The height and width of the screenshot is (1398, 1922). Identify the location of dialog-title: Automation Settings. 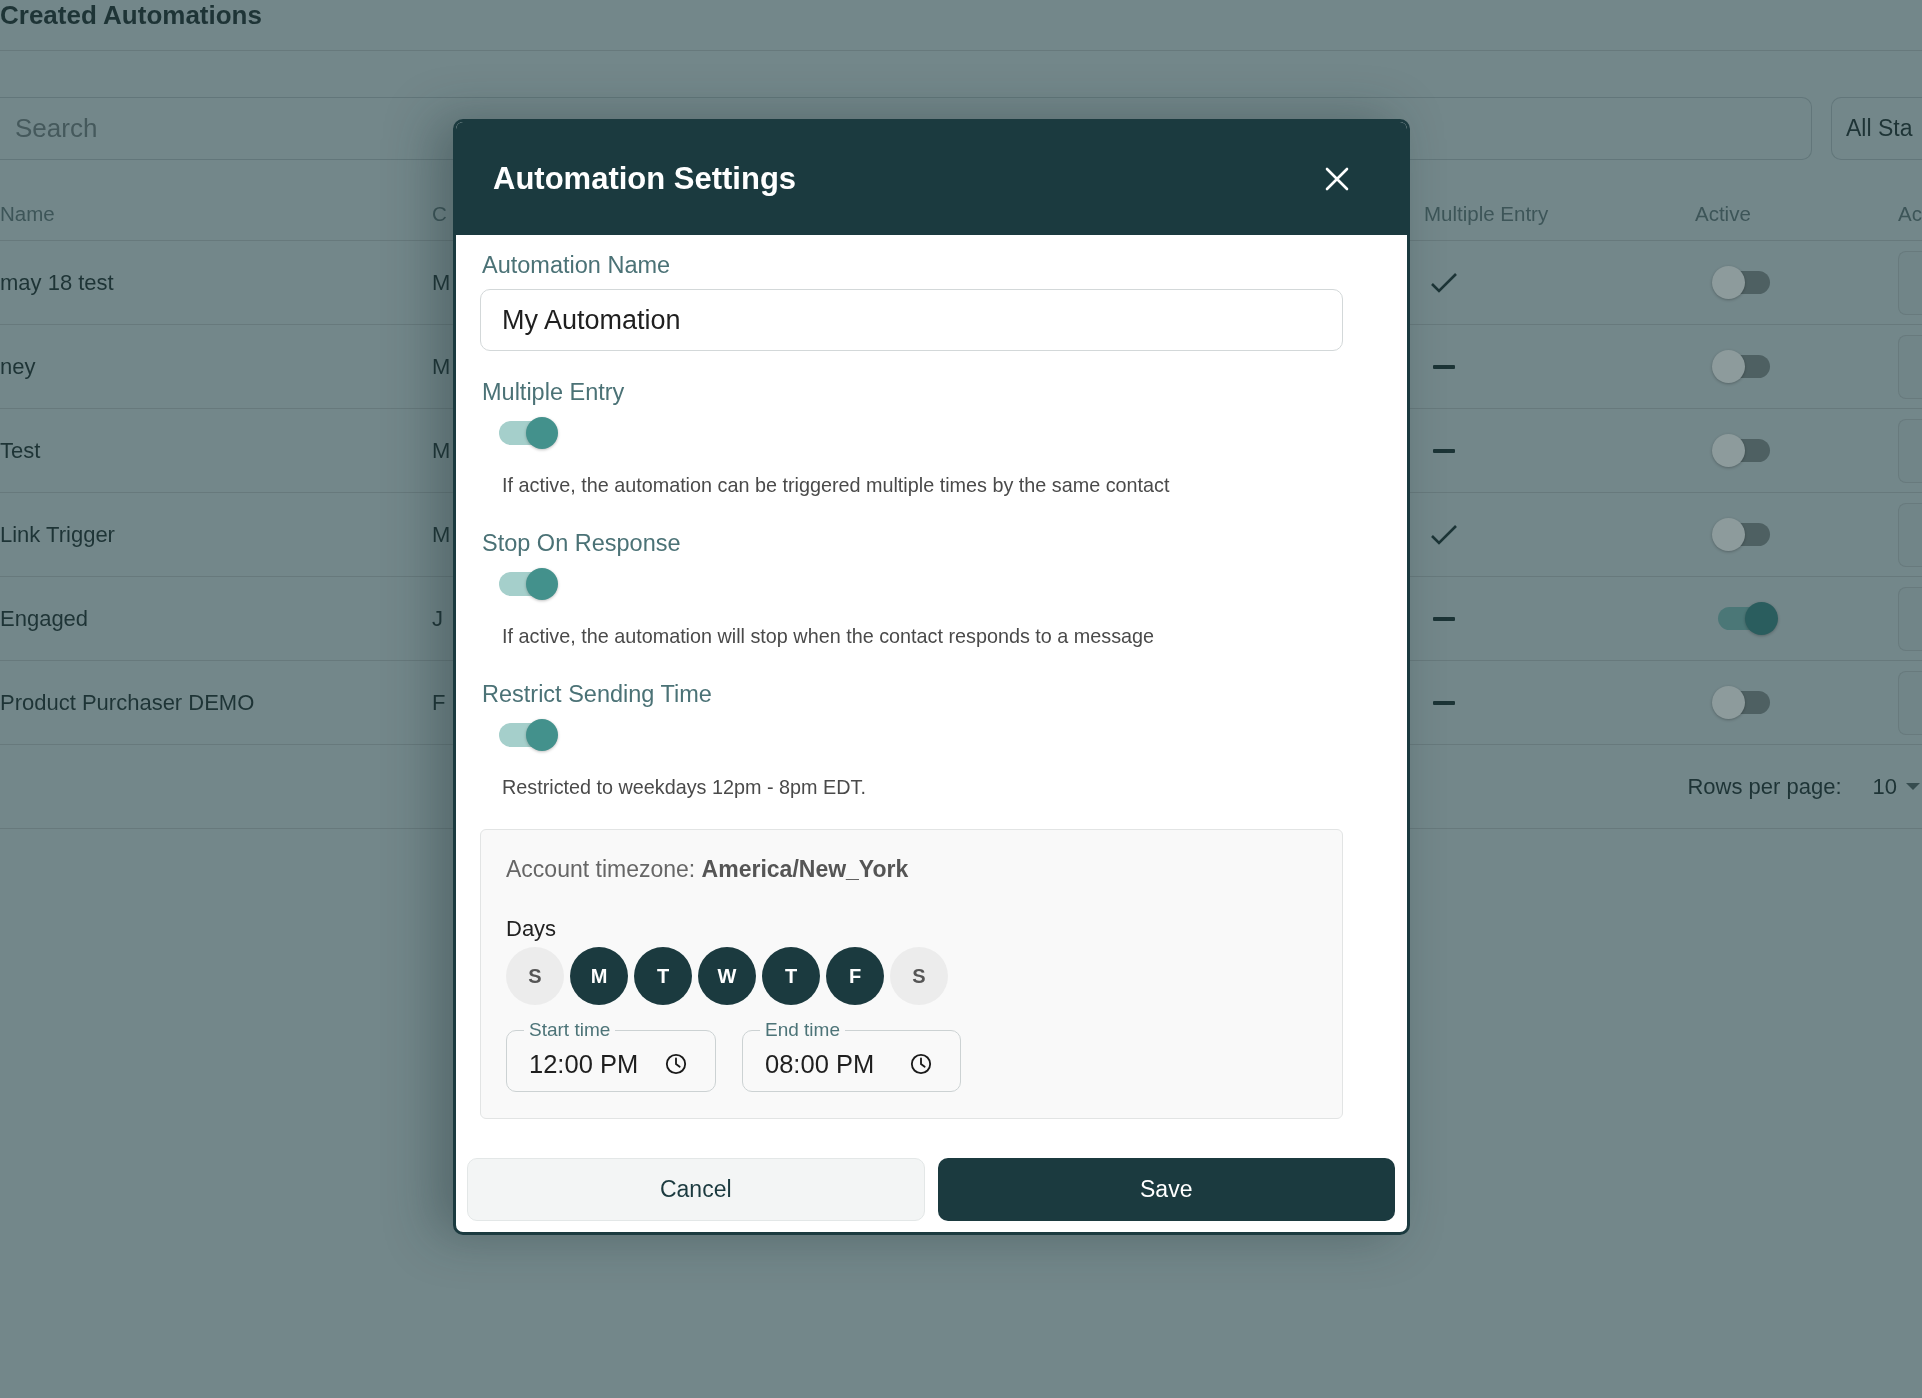
(645, 178).